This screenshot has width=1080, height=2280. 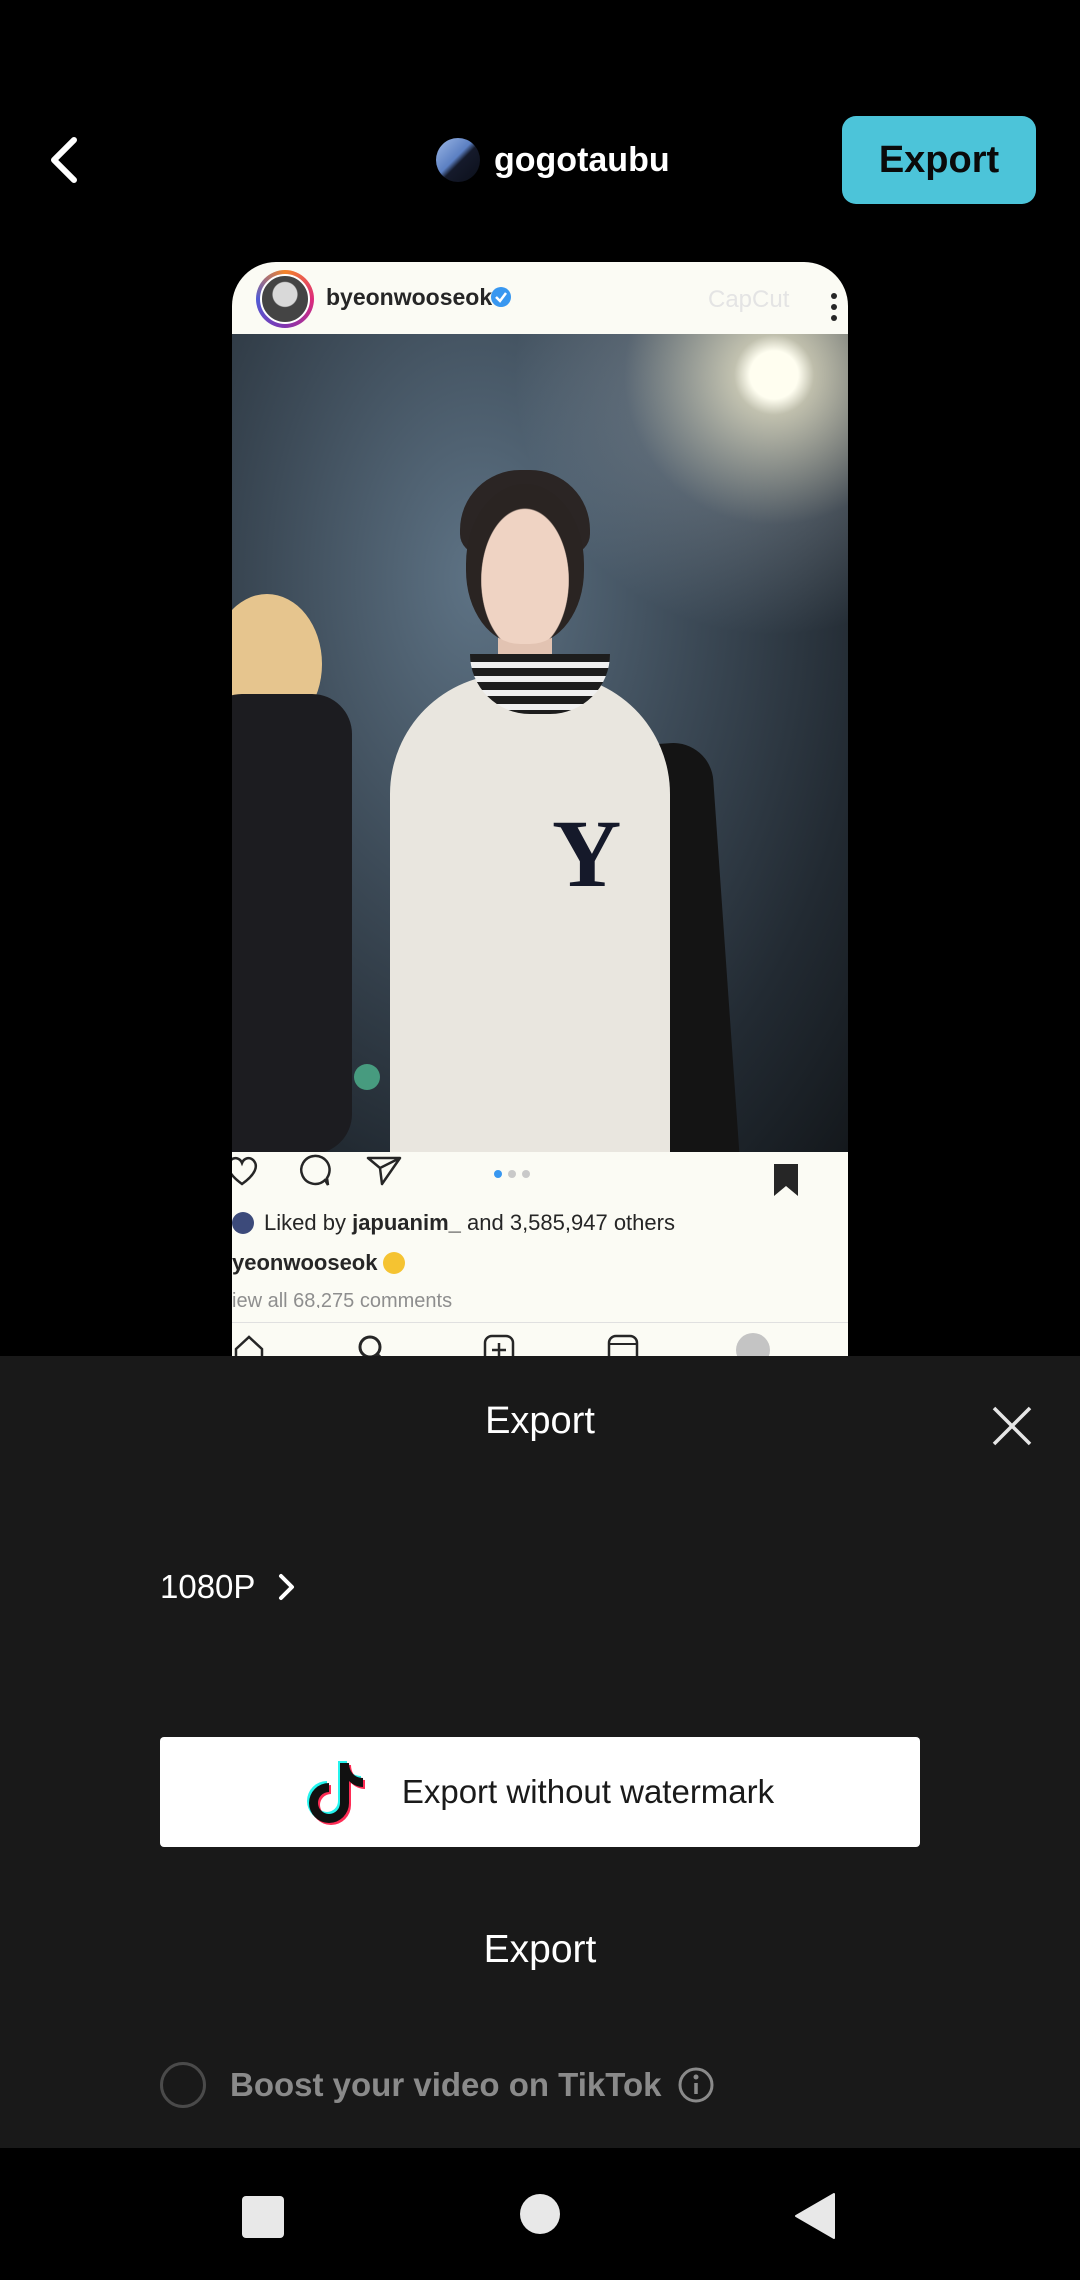 I want to click on resolution-selector: 1080P, so click(x=228, y=1587).